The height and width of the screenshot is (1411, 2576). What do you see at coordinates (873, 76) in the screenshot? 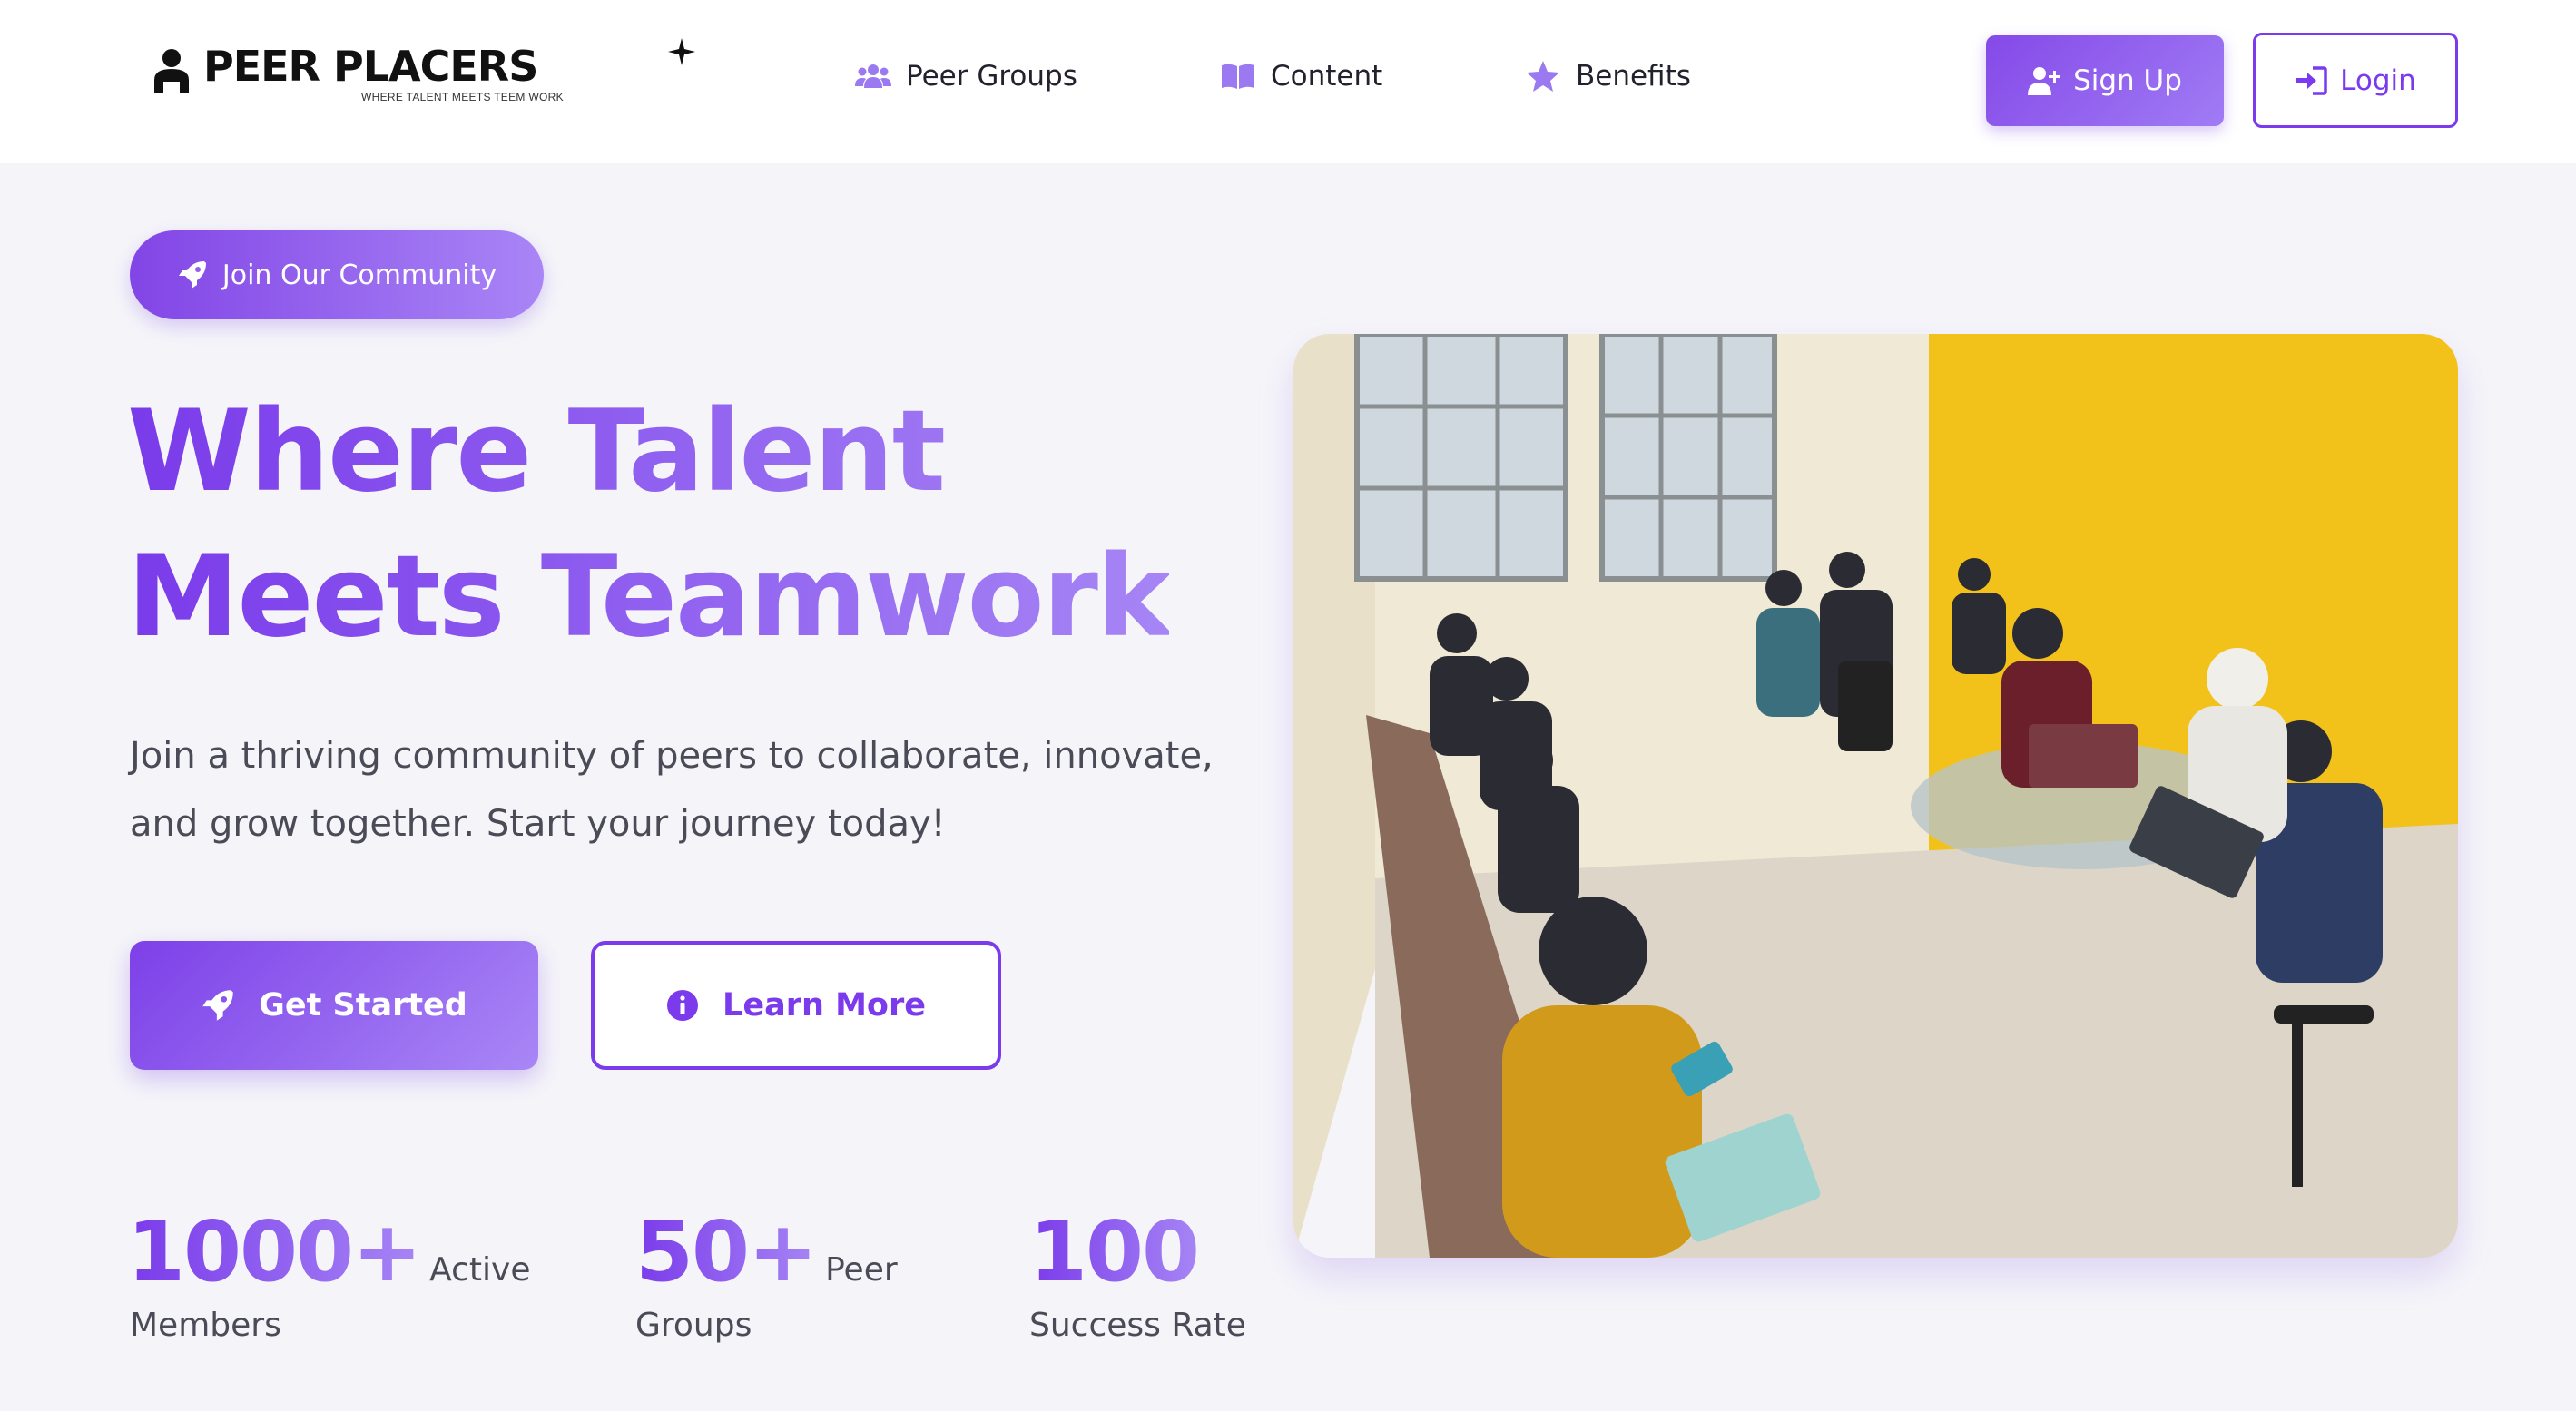
I see `users-icon` at bounding box center [873, 76].